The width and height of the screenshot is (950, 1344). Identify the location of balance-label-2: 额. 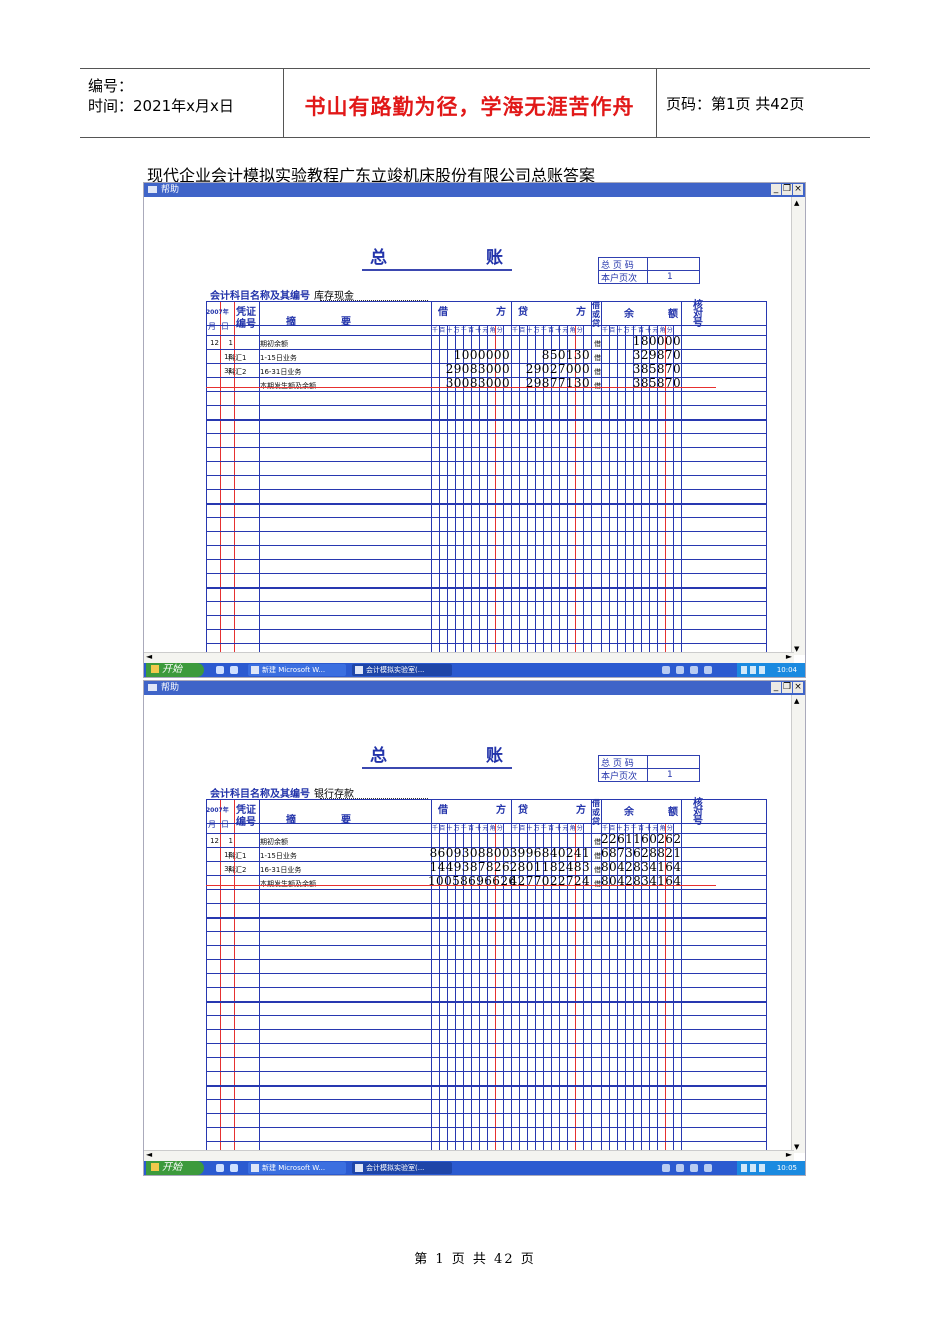
(673, 314).